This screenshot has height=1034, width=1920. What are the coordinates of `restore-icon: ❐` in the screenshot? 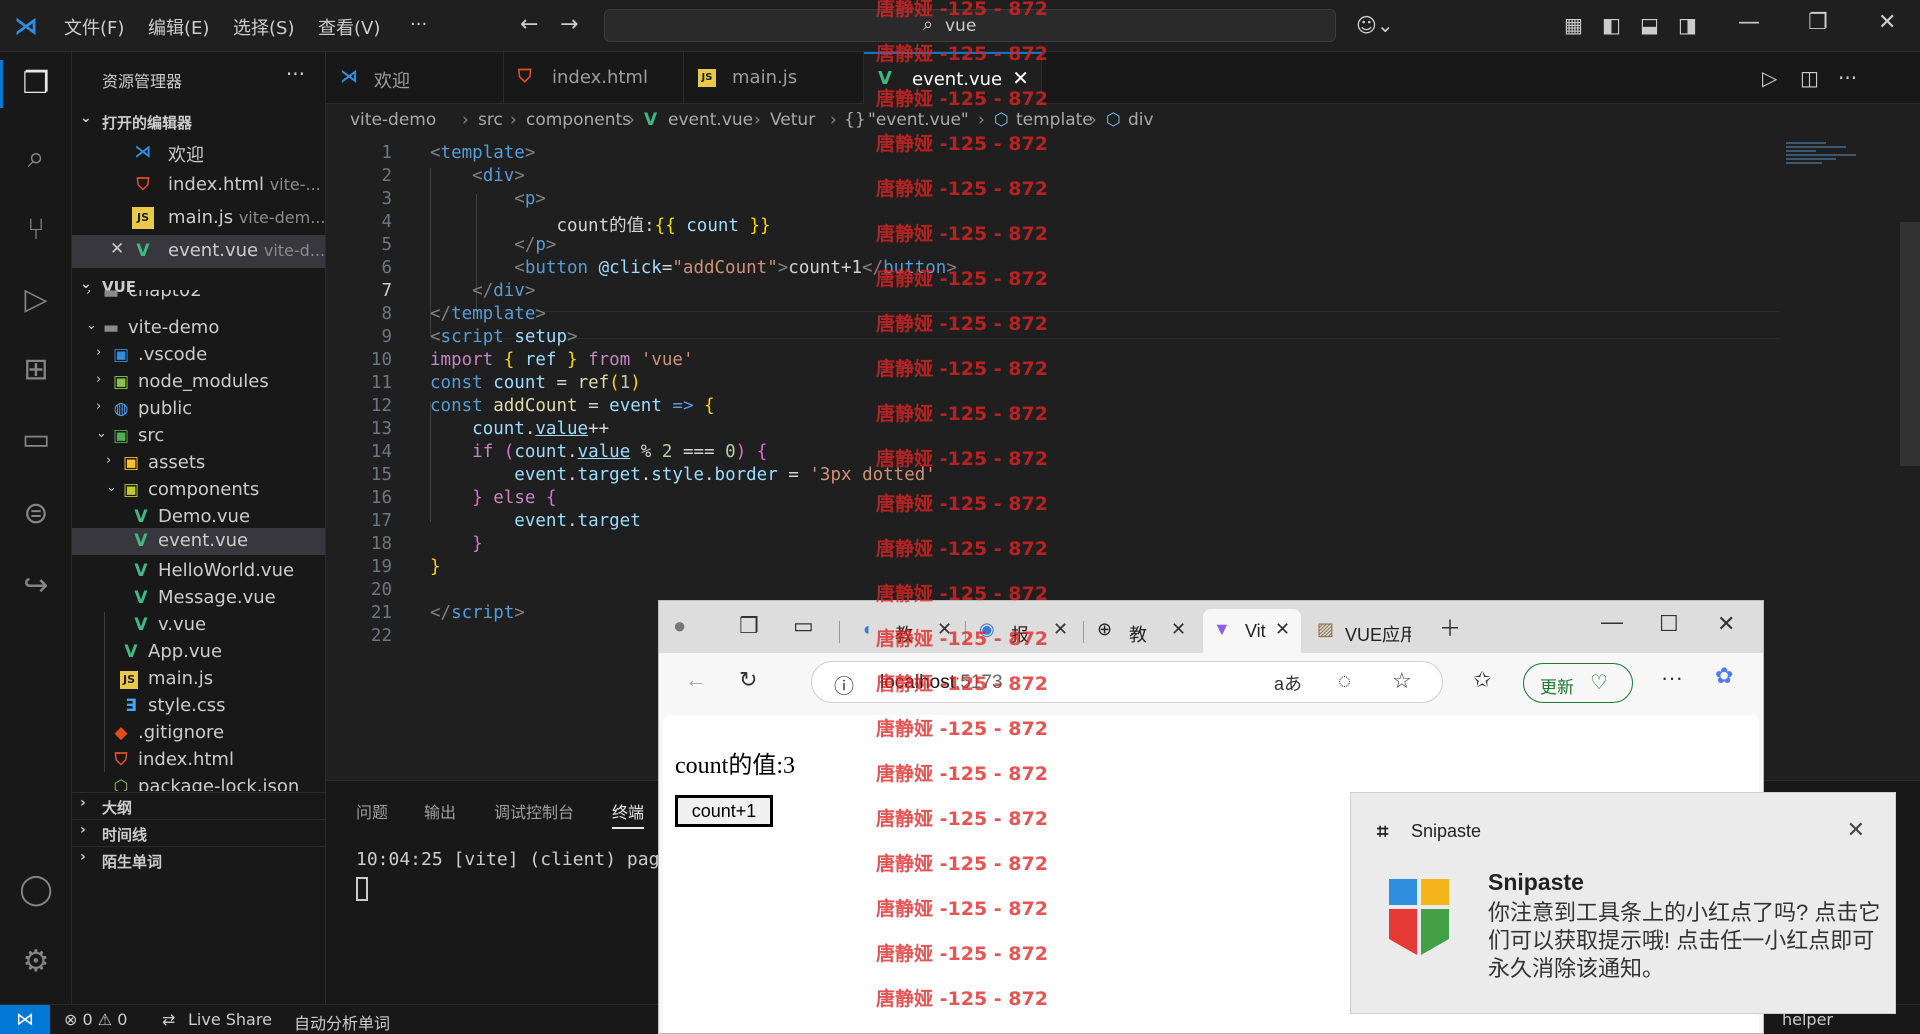 It's located at (1818, 22).